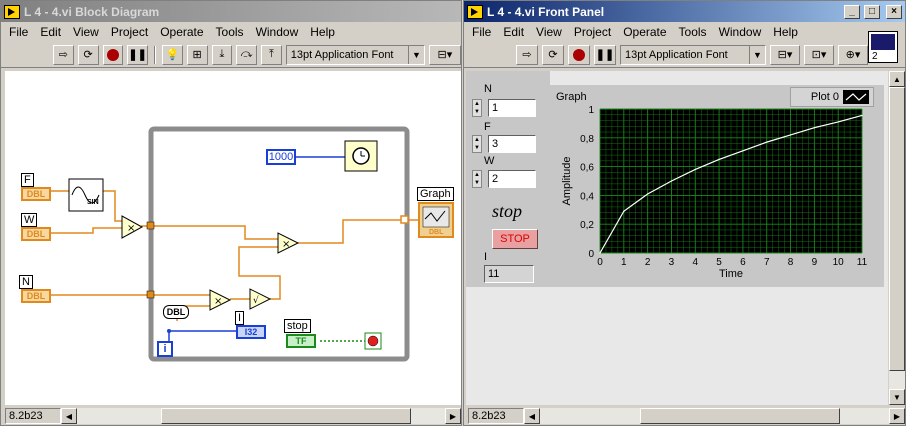  What do you see at coordinates (852, 11) in the screenshot?
I see `minimize-icon: _` at bounding box center [852, 11].